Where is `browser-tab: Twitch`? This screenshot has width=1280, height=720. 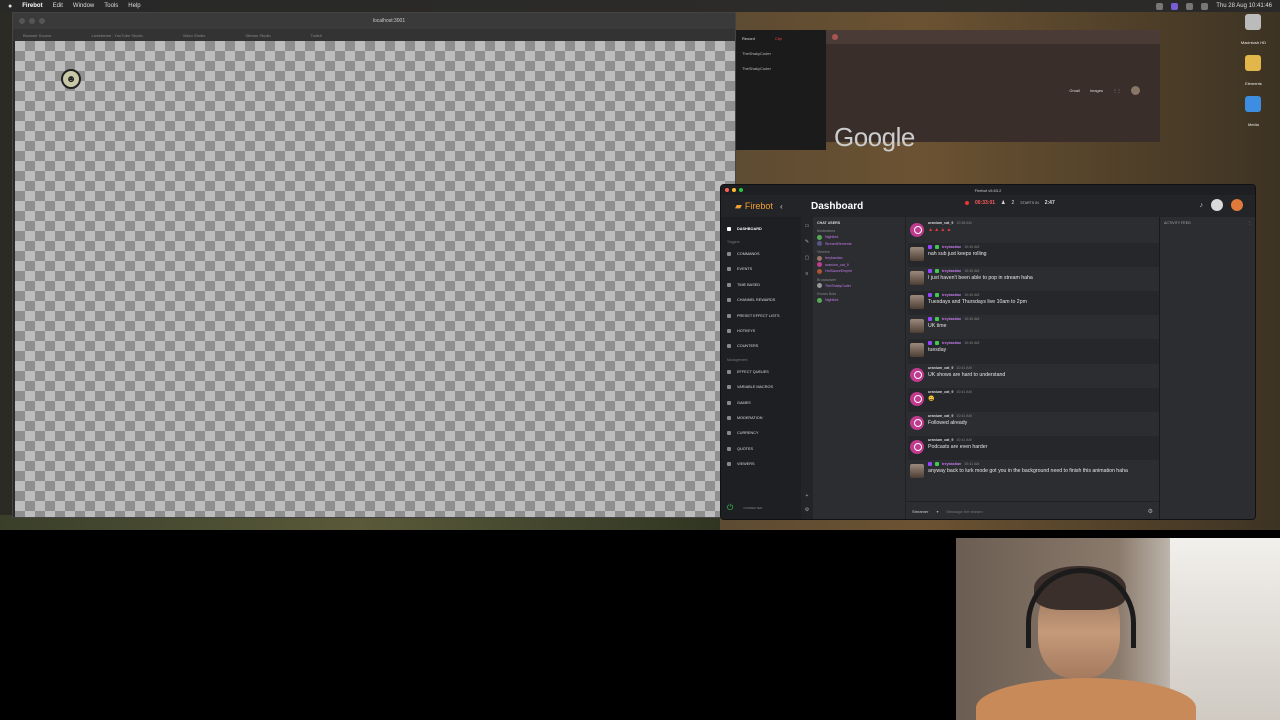 browser-tab: Twitch is located at coordinates (316, 35).